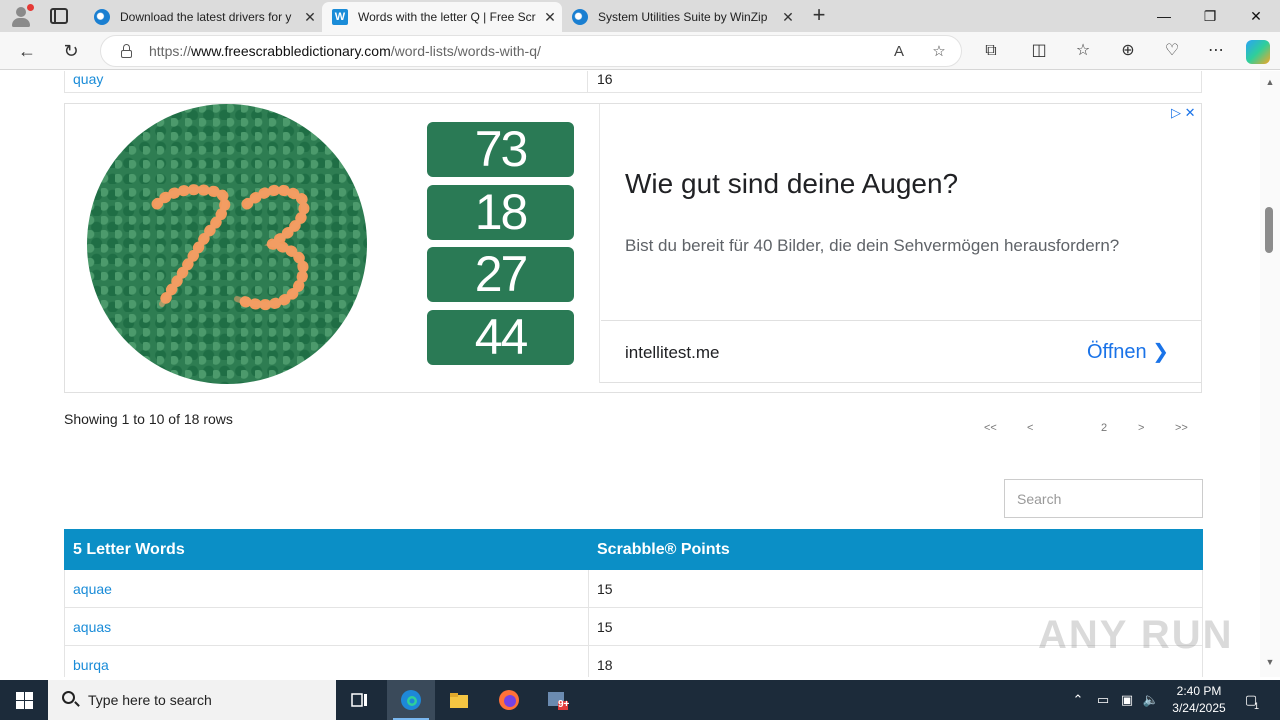 The height and width of the screenshot is (720, 1280). Describe the element at coordinates (227, 244) in the screenshot. I see `color-blindness-plate-image` at that location.